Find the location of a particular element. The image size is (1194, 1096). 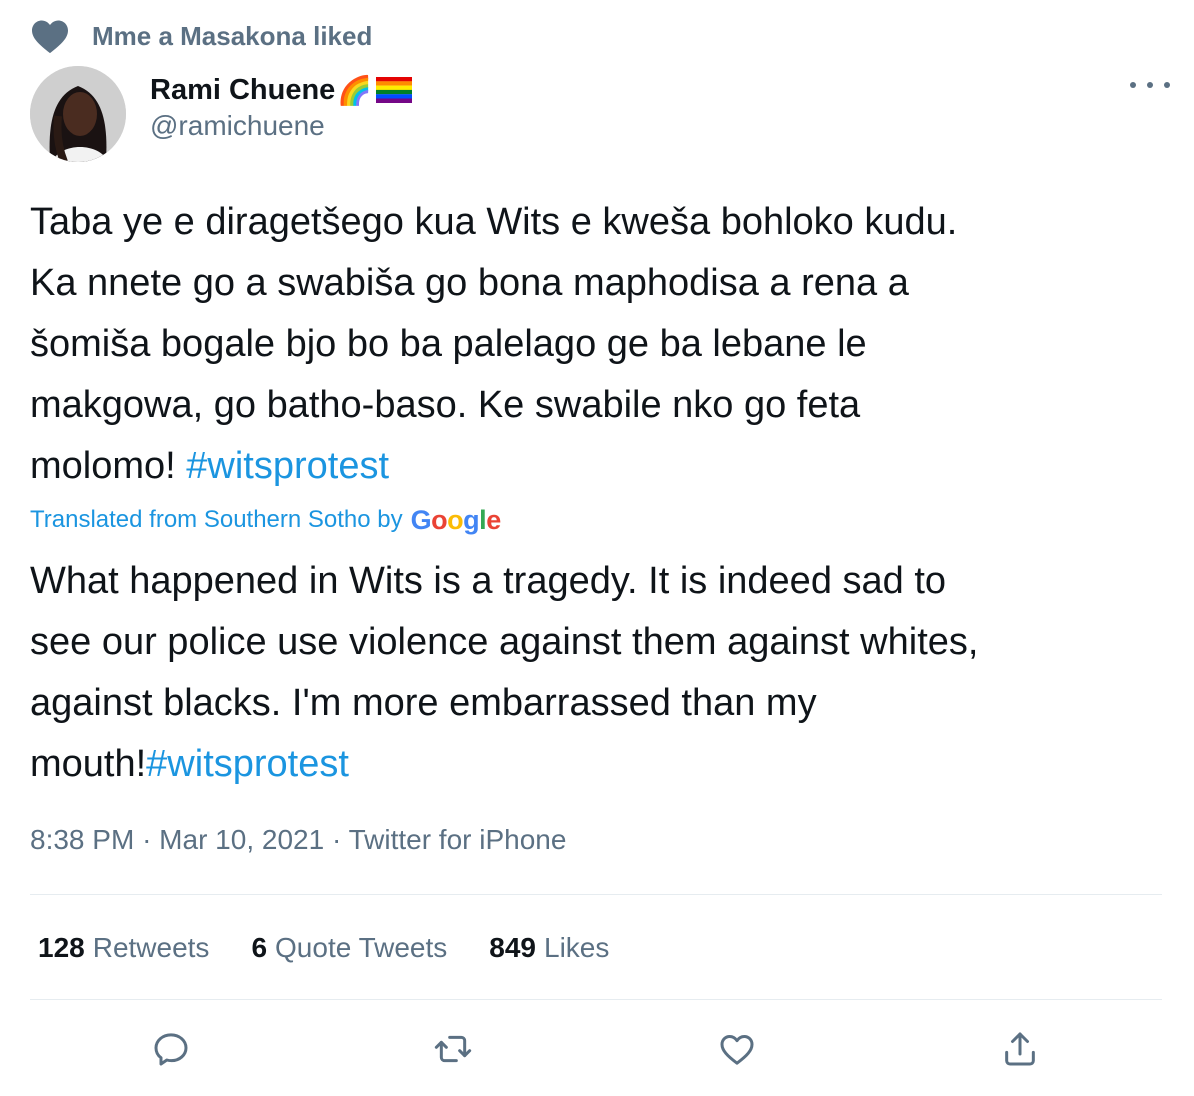

retweet-button is located at coordinates (453, 1049).